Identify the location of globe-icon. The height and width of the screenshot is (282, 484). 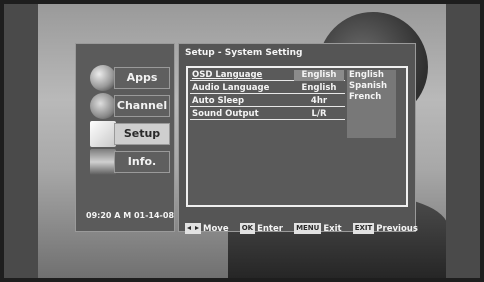
(103, 78).